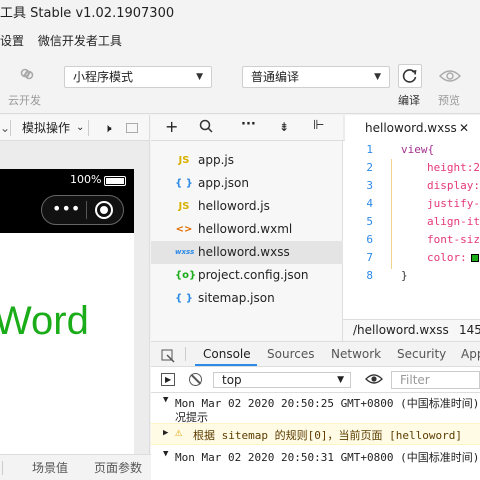  What do you see at coordinates (411, 222) in the screenshot?
I see `code-line: 5 align-ite` at bounding box center [411, 222].